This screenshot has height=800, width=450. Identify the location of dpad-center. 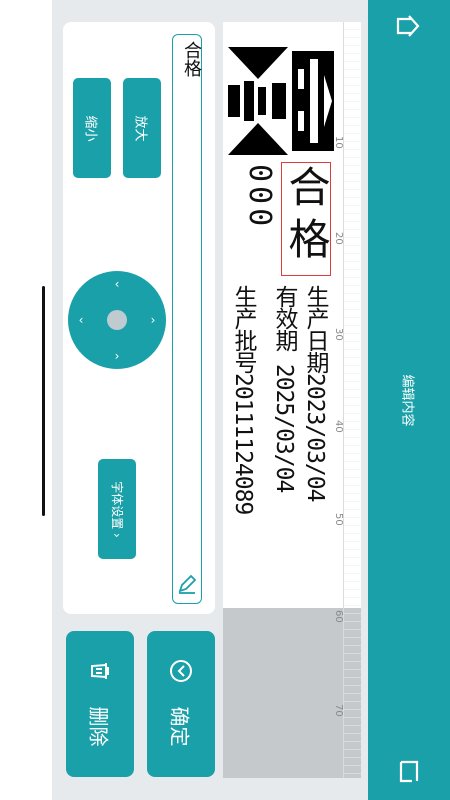
(117, 320).